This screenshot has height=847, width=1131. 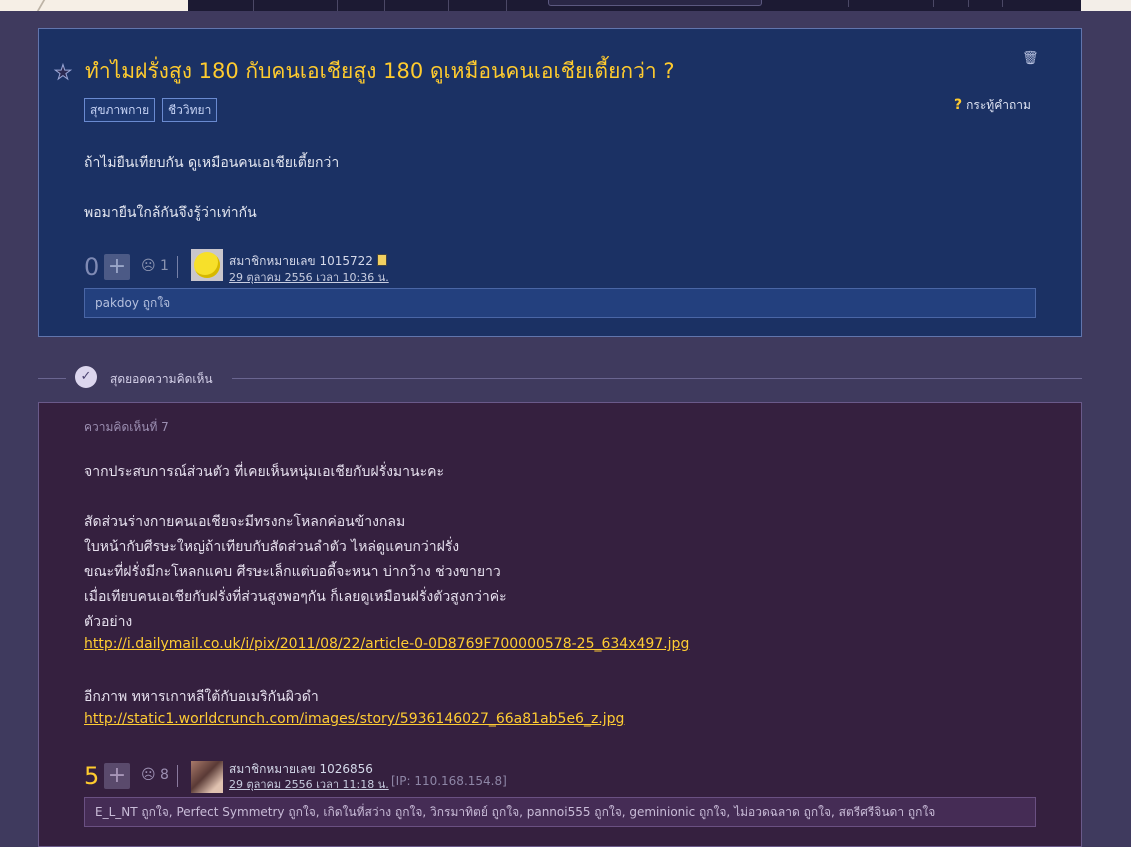 I want to click on likes-bar: pakdoy ถูกใจ, so click(x=560, y=303).